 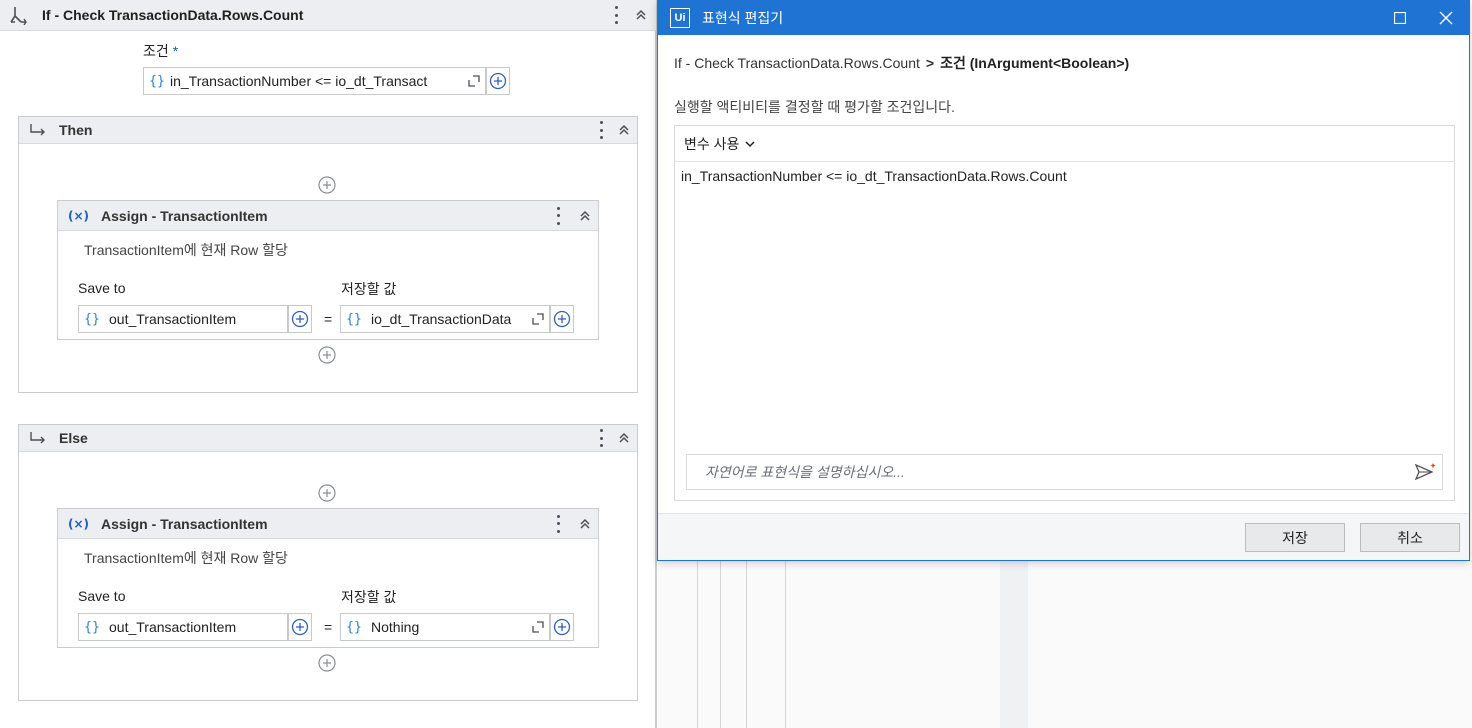 What do you see at coordinates (1064, 144) in the screenshot?
I see `use-variables-dropdown: 변수 사용` at bounding box center [1064, 144].